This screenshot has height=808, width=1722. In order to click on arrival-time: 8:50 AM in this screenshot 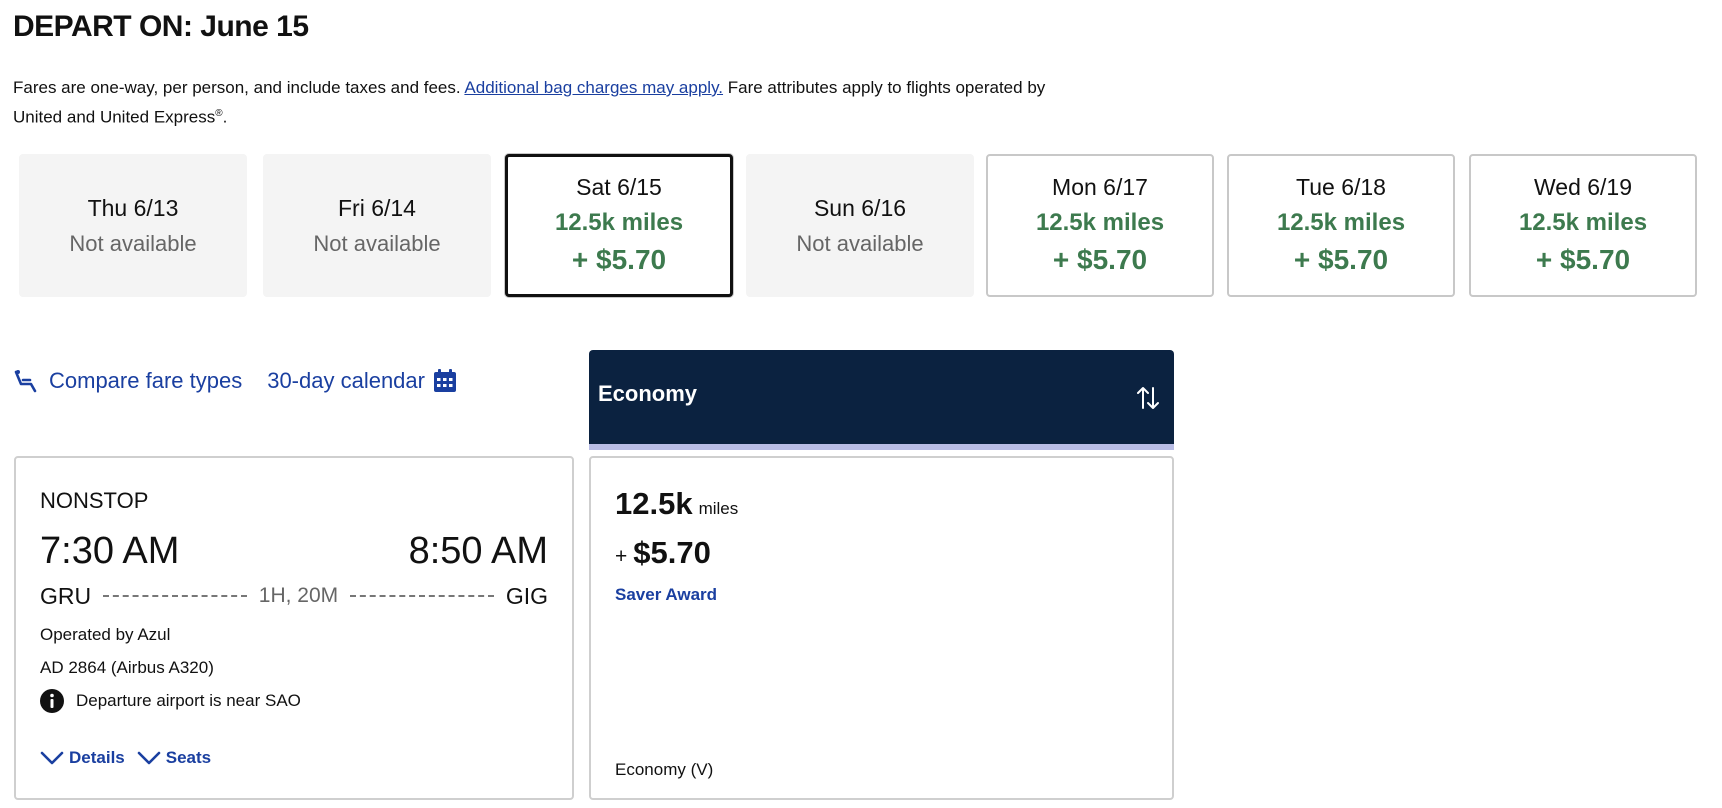, I will do `click(478, 551)`.